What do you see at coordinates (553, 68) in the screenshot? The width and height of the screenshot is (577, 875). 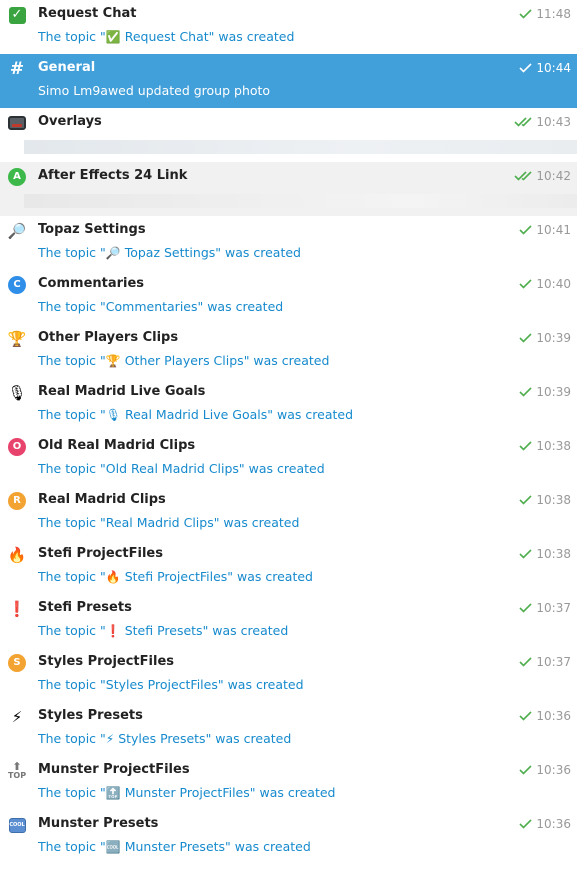 I see `message-time: 10:44` at bounding box center [553, 68].